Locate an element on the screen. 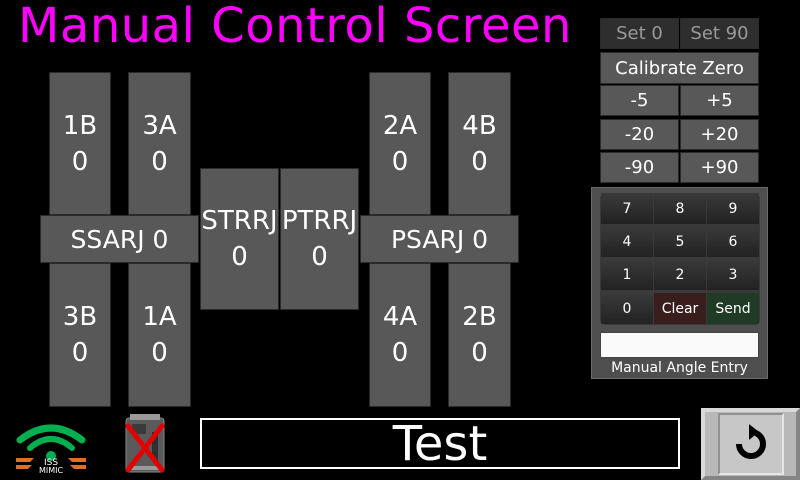 The width and height of the screenshot is (800, 480). strrj-value: 0 is located at coordinates (239, 257).